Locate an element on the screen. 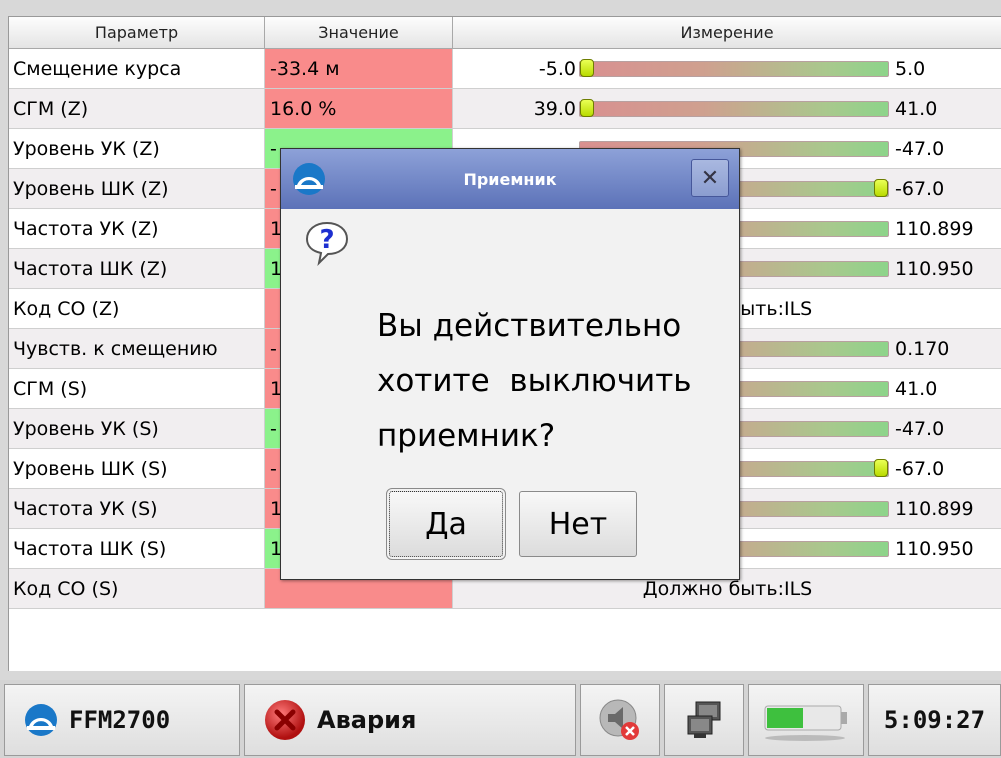  question-icon: ? is located at coordinates (327, 244).